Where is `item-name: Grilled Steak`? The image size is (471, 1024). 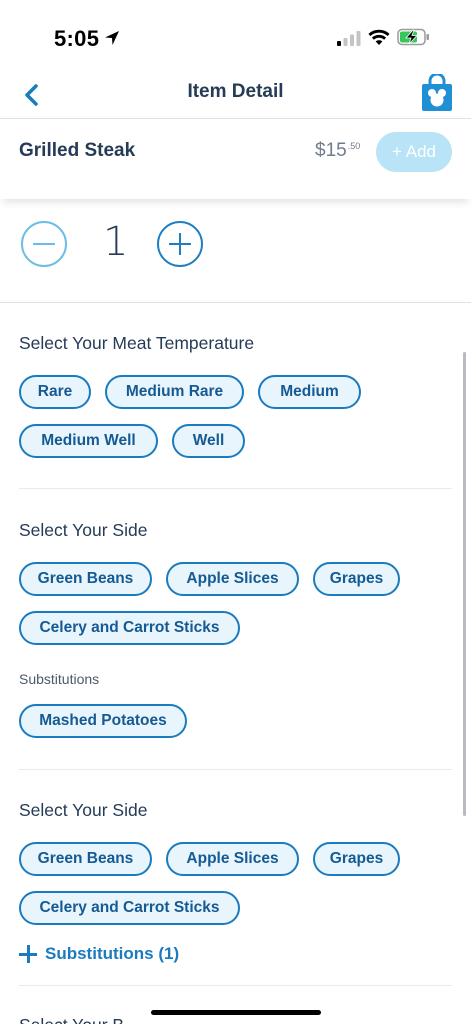
item-name: Grilled Steak is located at coordinates (77, 150).